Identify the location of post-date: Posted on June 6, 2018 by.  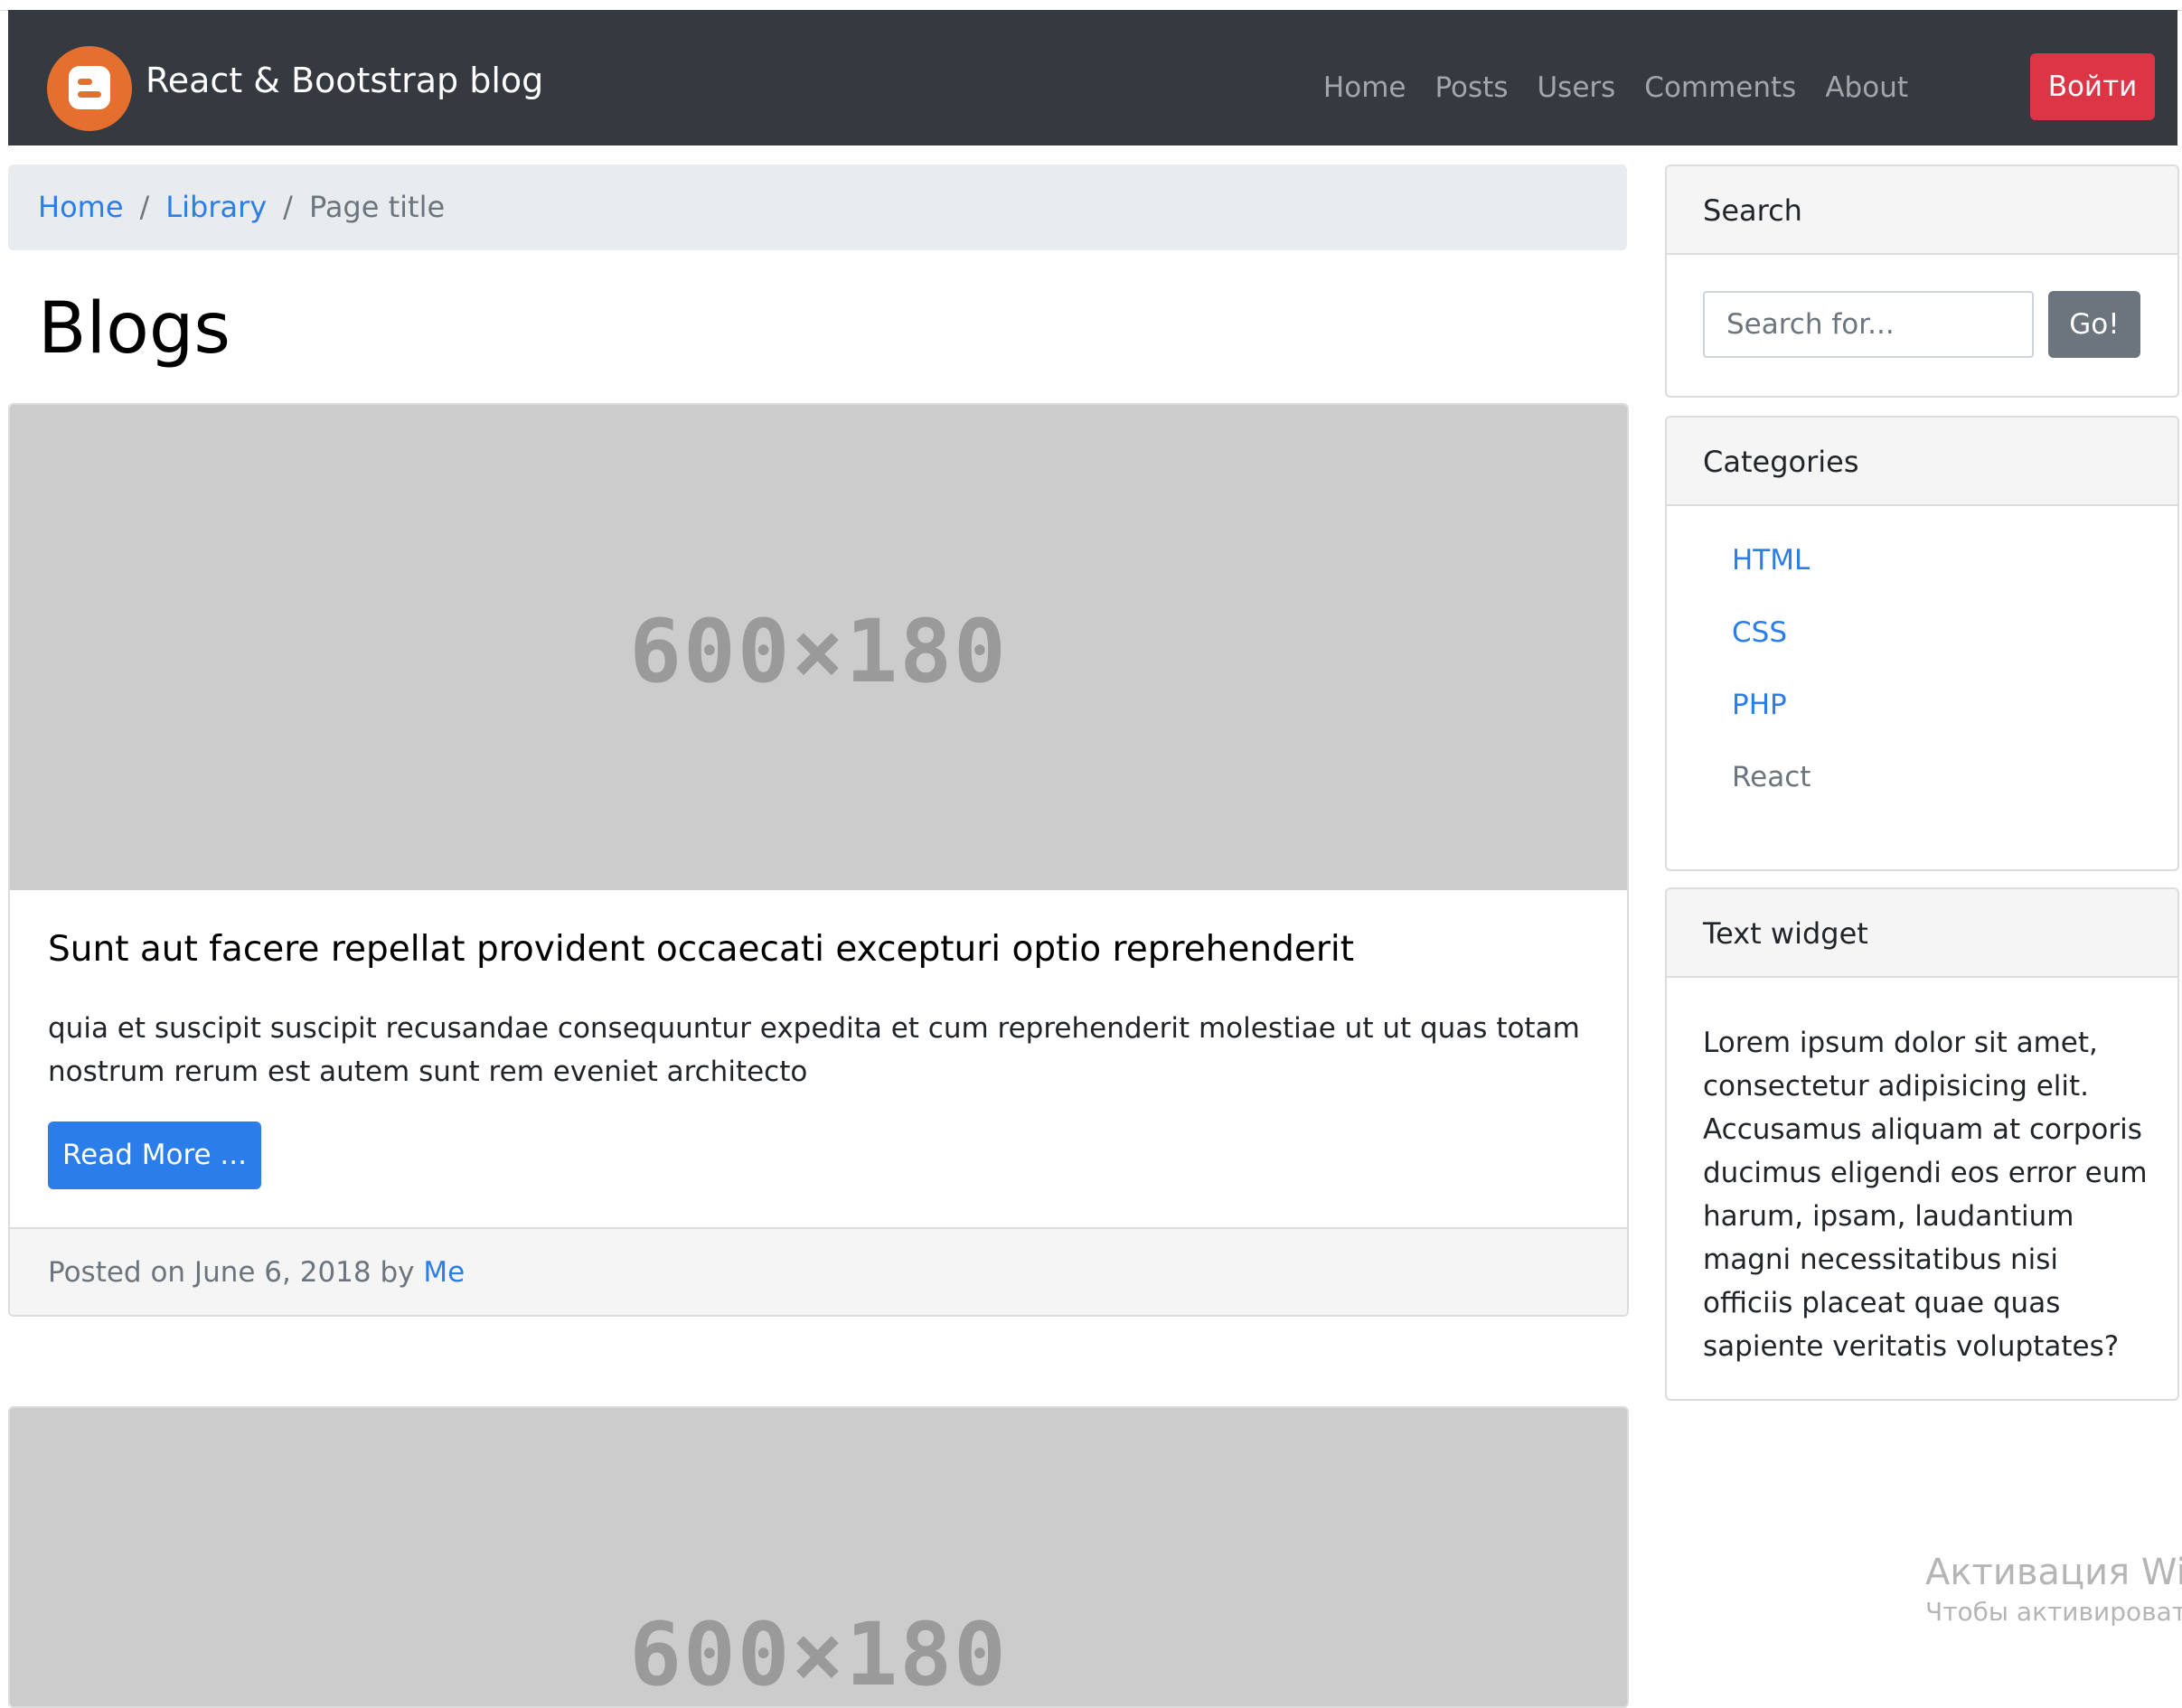
(231, 1272).